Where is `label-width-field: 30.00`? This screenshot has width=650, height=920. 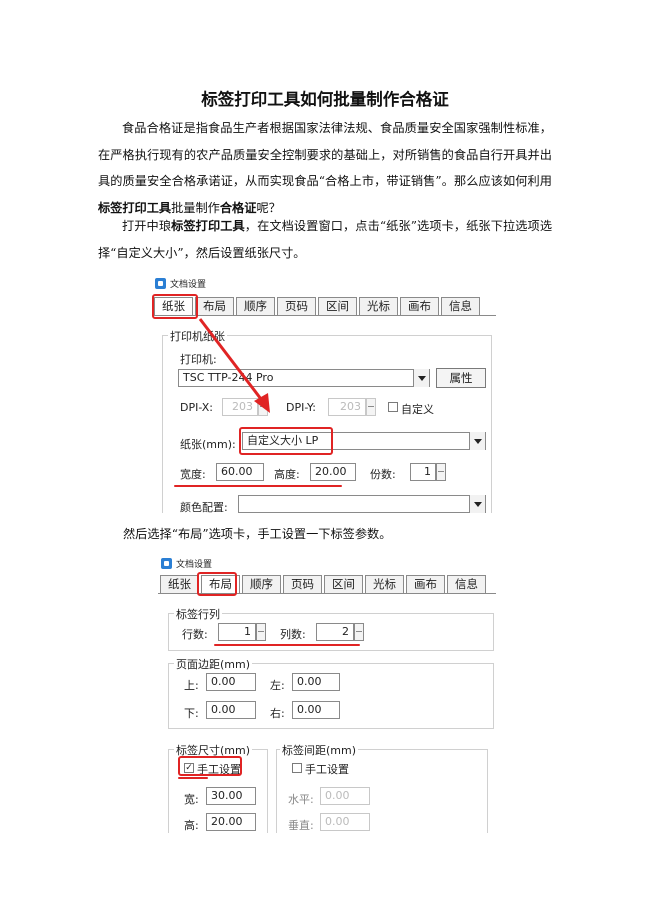 label-width-field: 30.00 is located at coordinates (231, 796).